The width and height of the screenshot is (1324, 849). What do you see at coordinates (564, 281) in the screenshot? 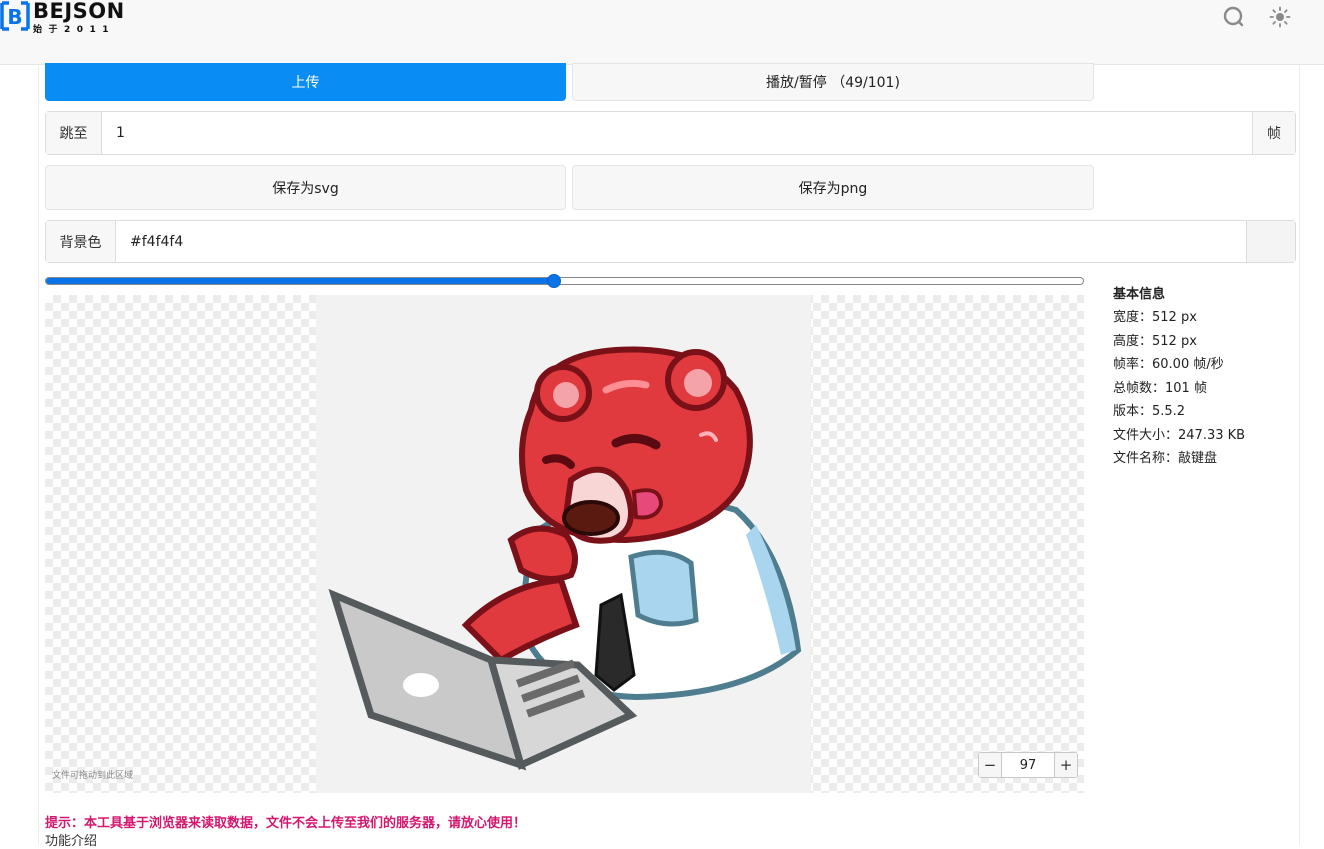
I see `frame-slider` at bounding box center [564, 281].